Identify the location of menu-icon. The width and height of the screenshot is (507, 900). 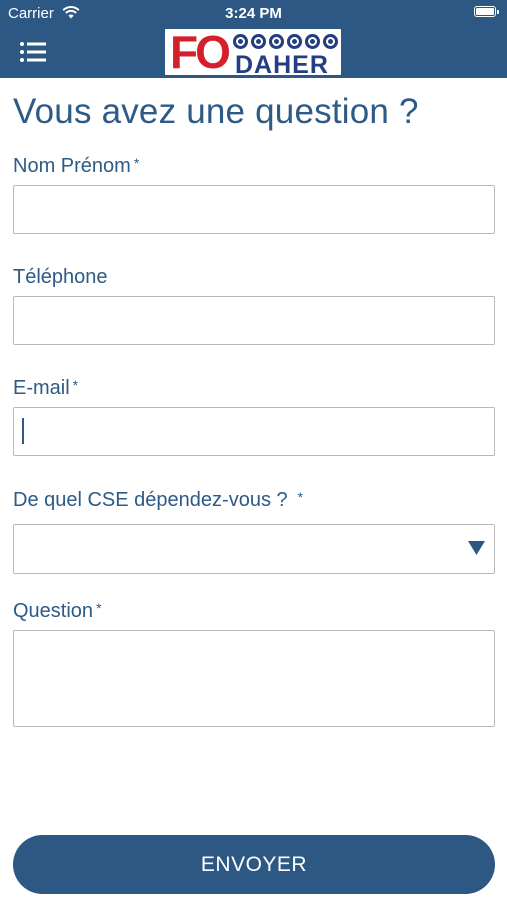
(33, 52).